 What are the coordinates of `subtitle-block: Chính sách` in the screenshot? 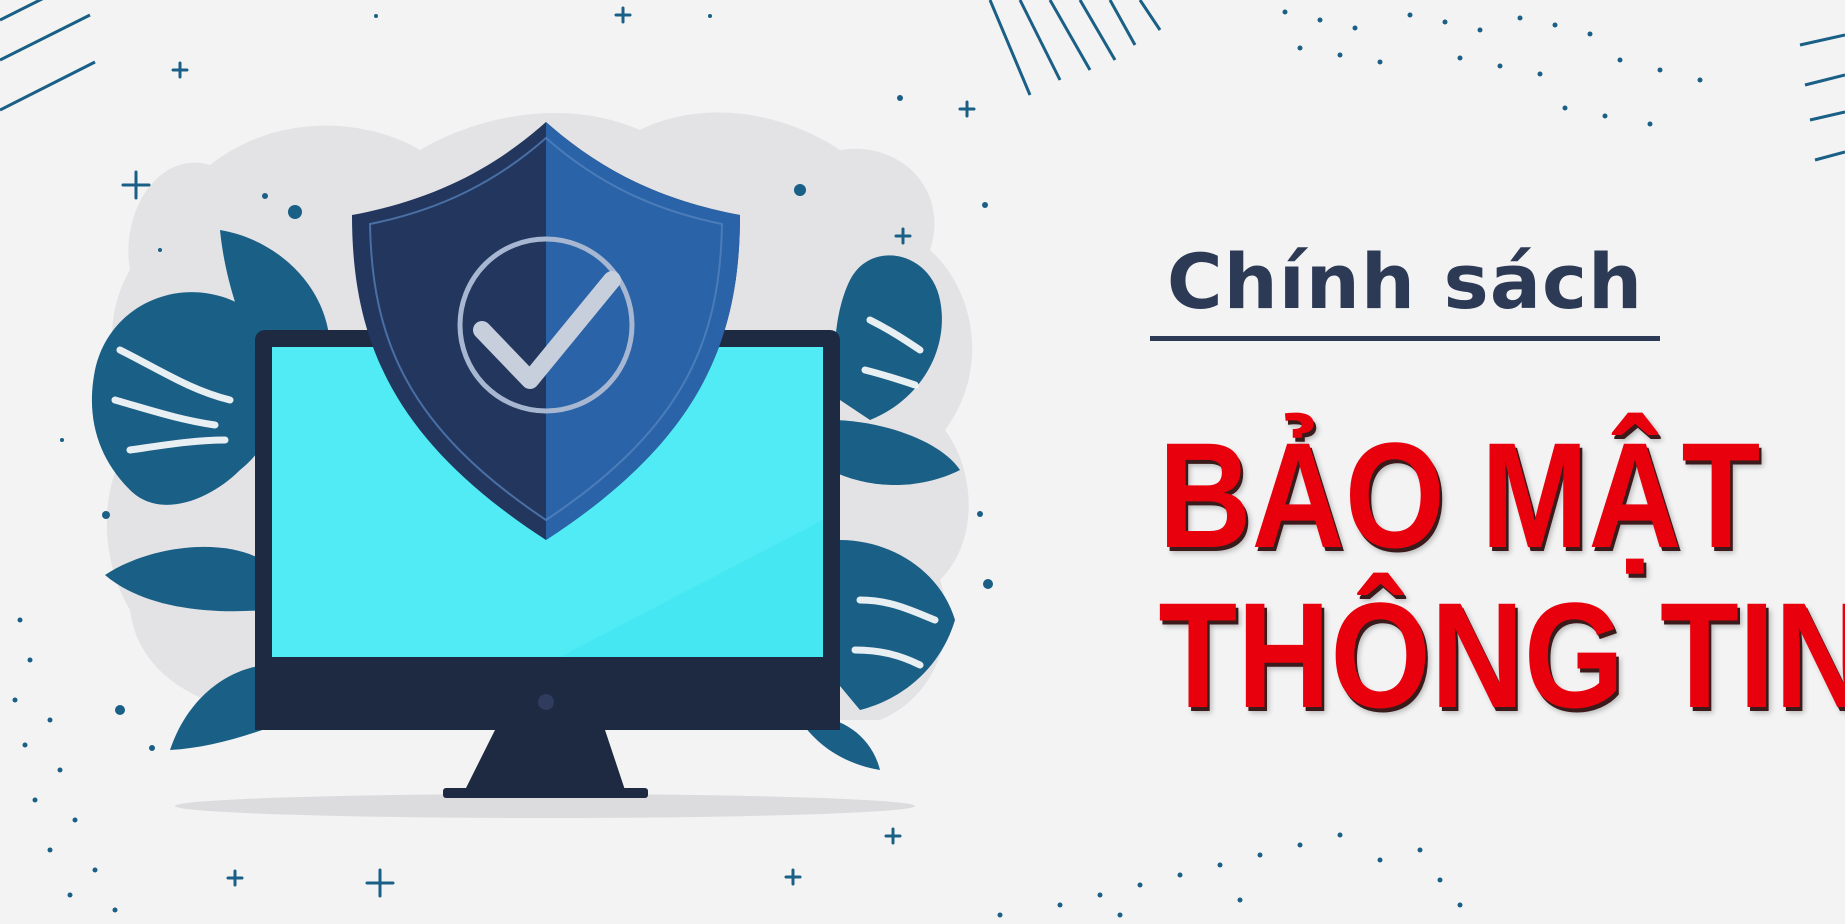 It's located at (1405, 286).